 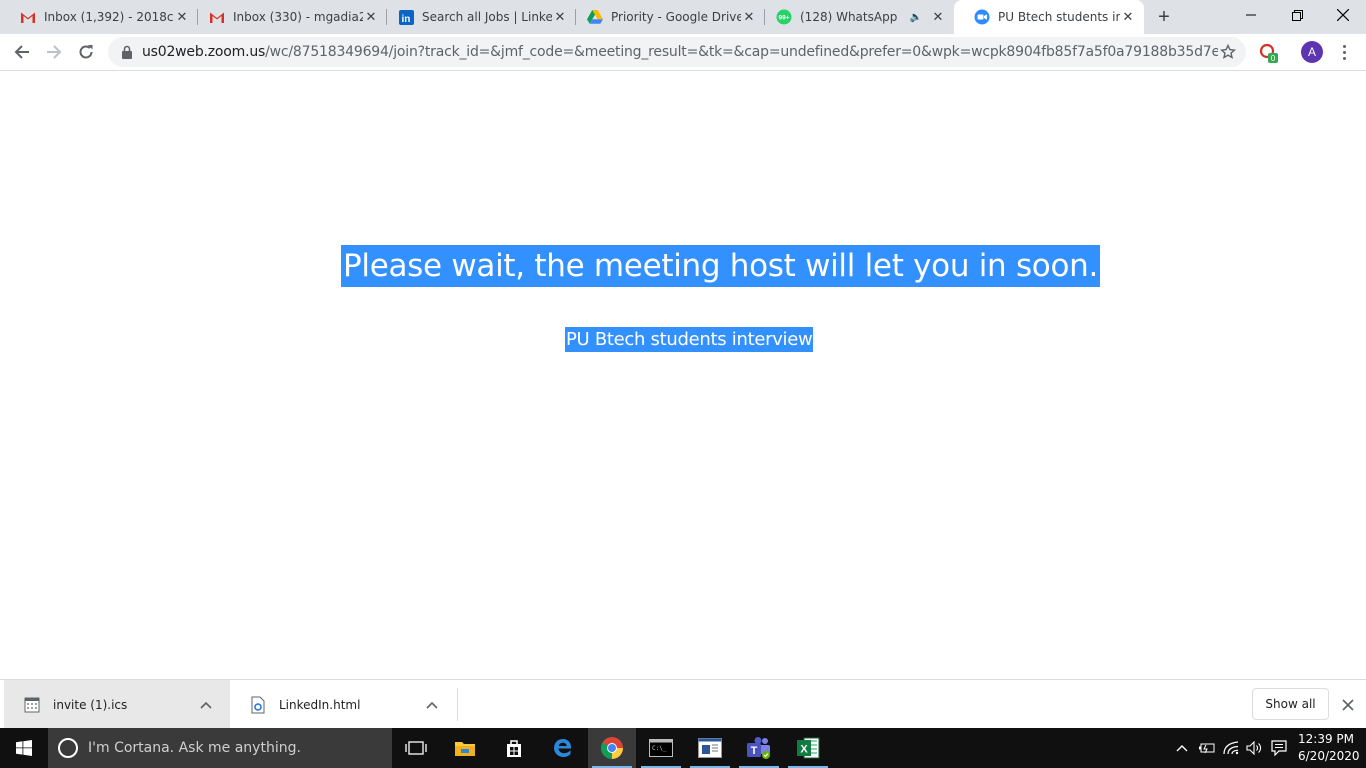 I want to click on download-item: invite (1).ics, so click(x=117, y=704).